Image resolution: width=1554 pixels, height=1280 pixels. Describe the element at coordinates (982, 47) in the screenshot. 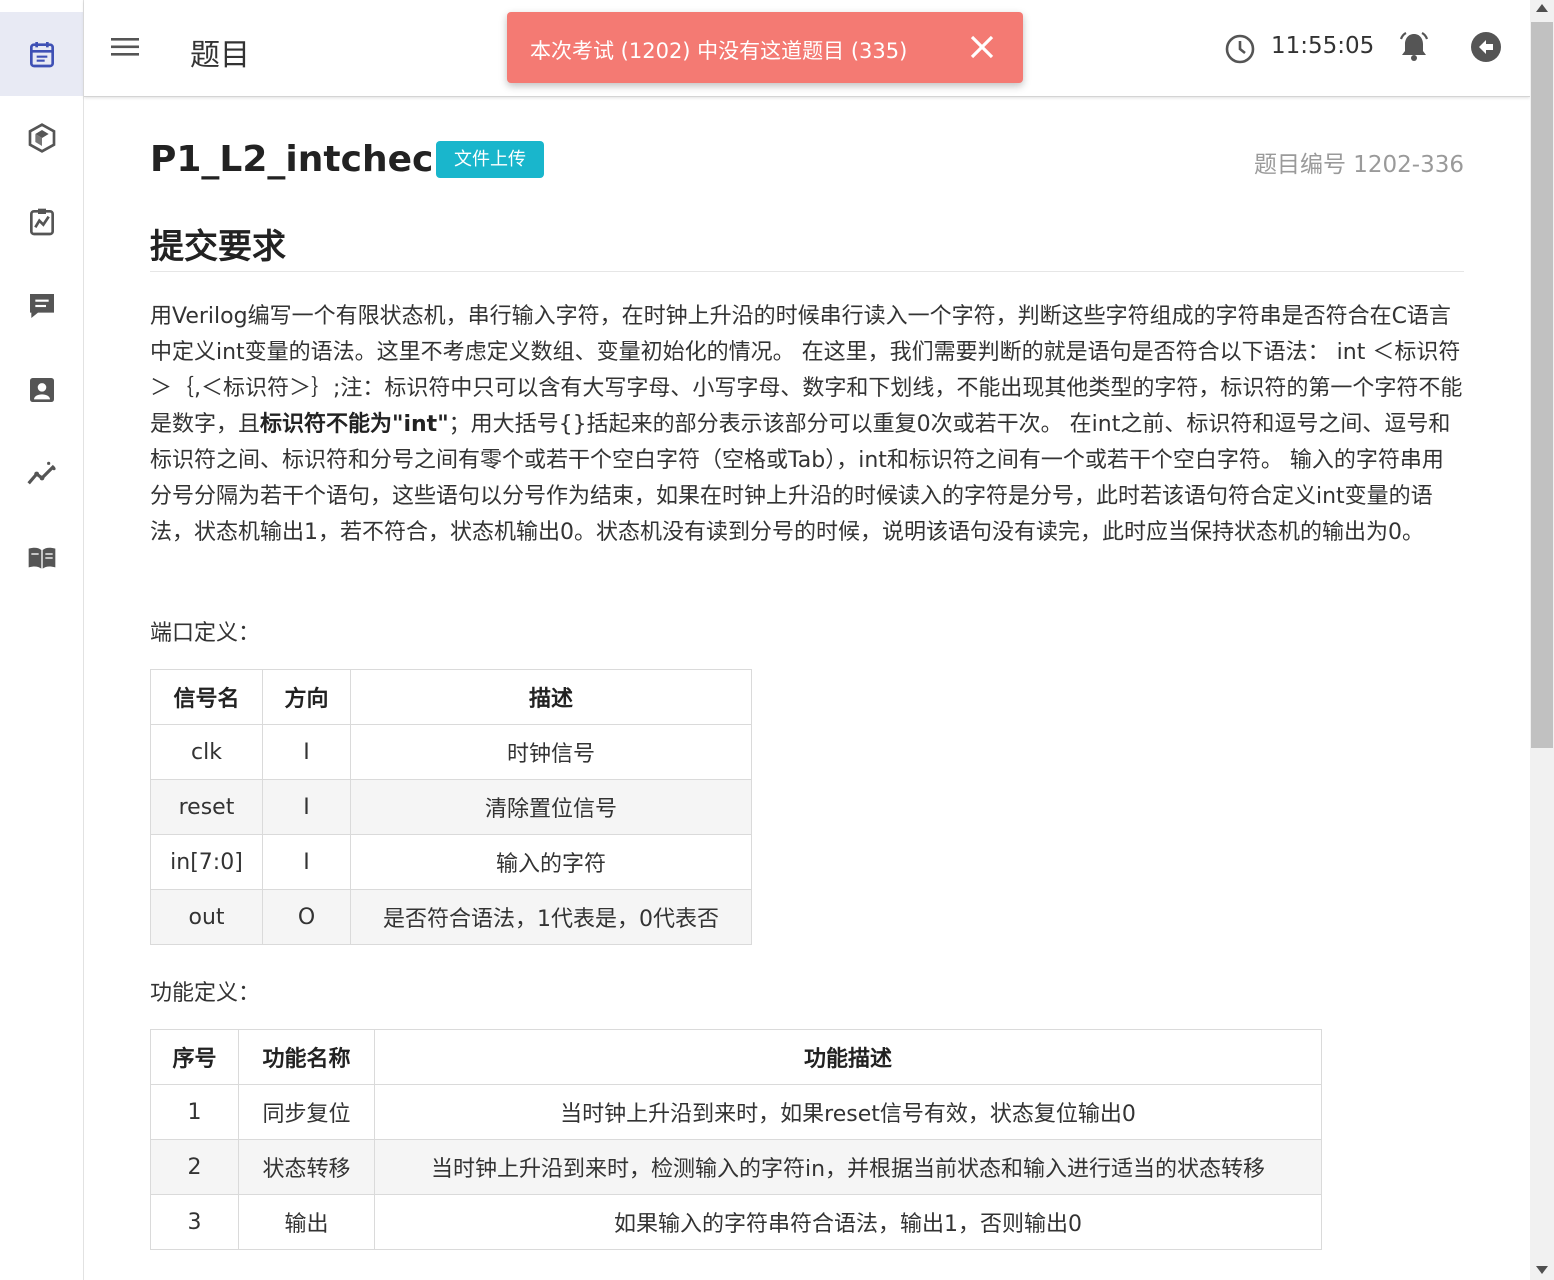

I see `close-icon` at that location.